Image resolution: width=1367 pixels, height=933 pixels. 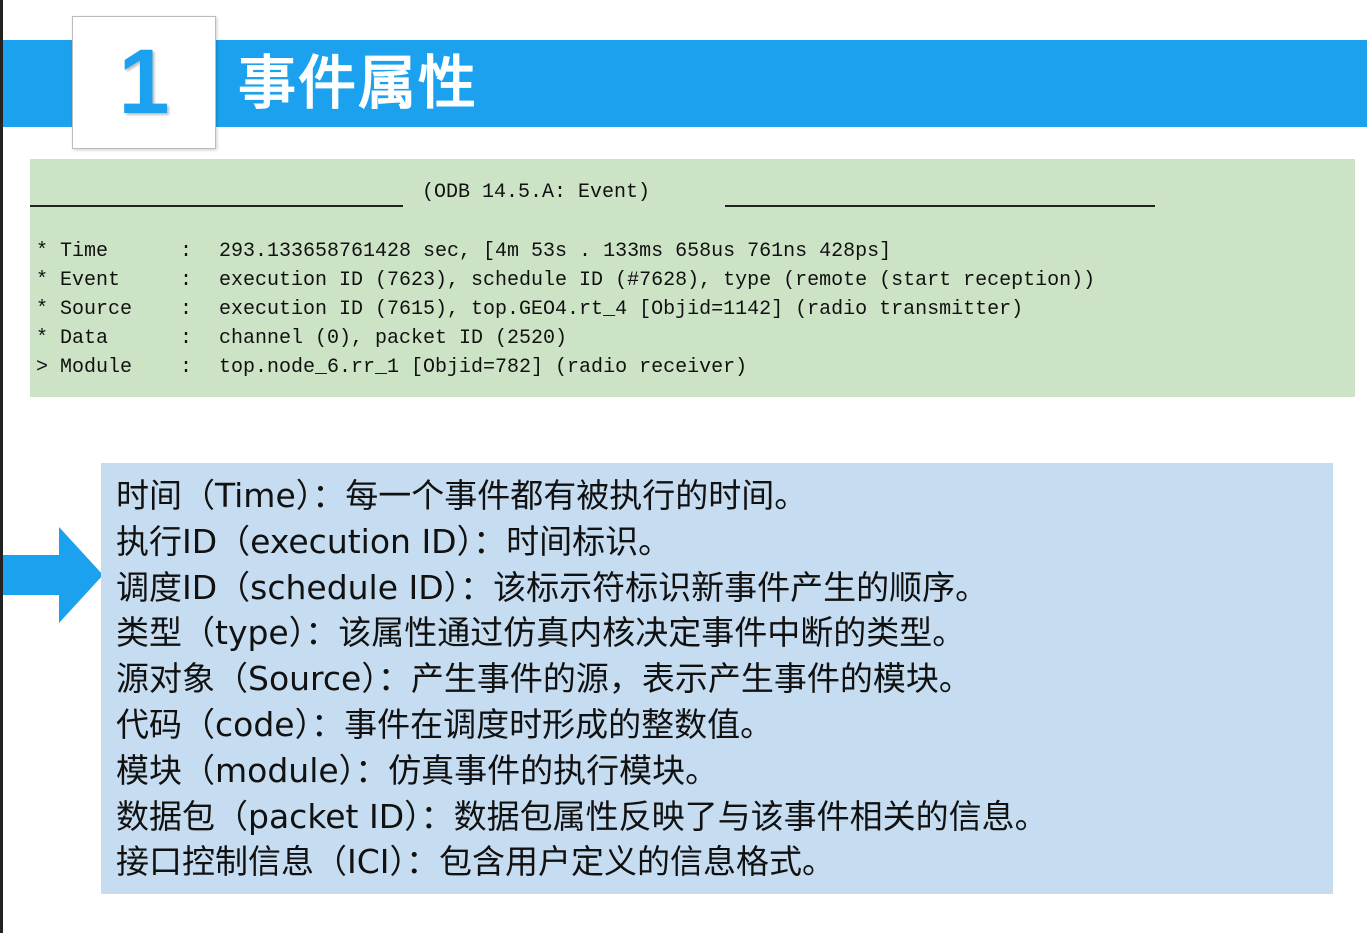 What do you see at coordinates (476, 862) in the screenshot?
I see `description-item: 接口控制信息（ICI）：包含用户定义的信息格式。` at bounding box center [476, 862].